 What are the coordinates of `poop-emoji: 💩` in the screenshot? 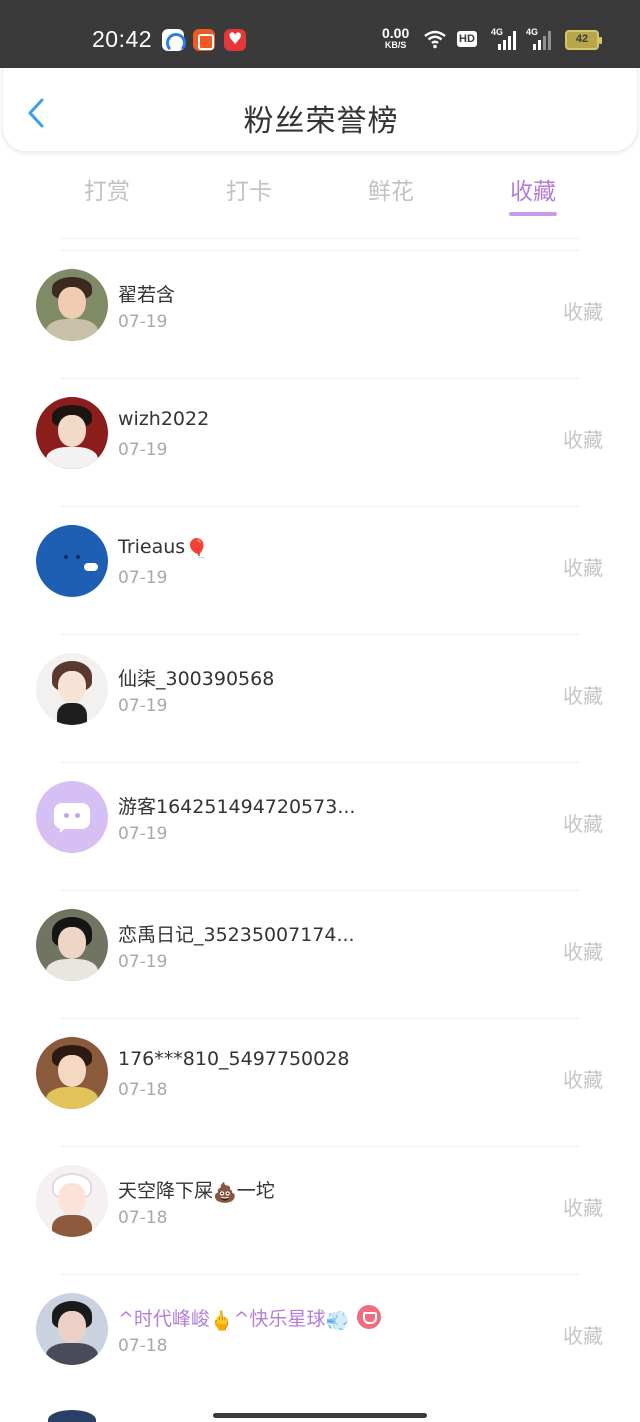 It's located at (225, 1193).